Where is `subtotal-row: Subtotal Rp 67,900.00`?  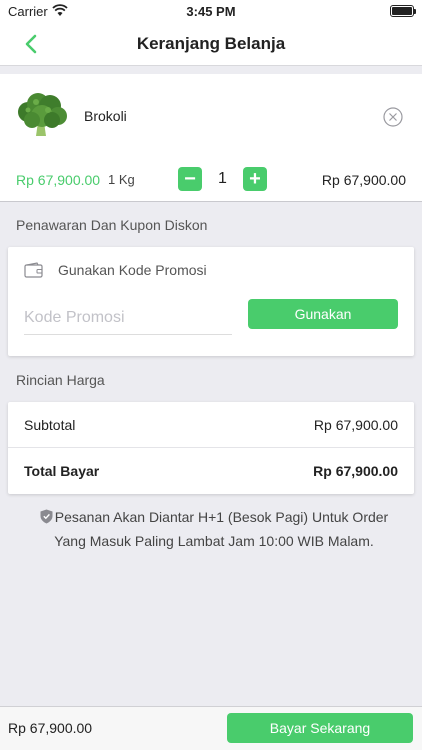
subtotal-row: Subtotal Rp 67,900.00 is located at coordinates (211, 425).